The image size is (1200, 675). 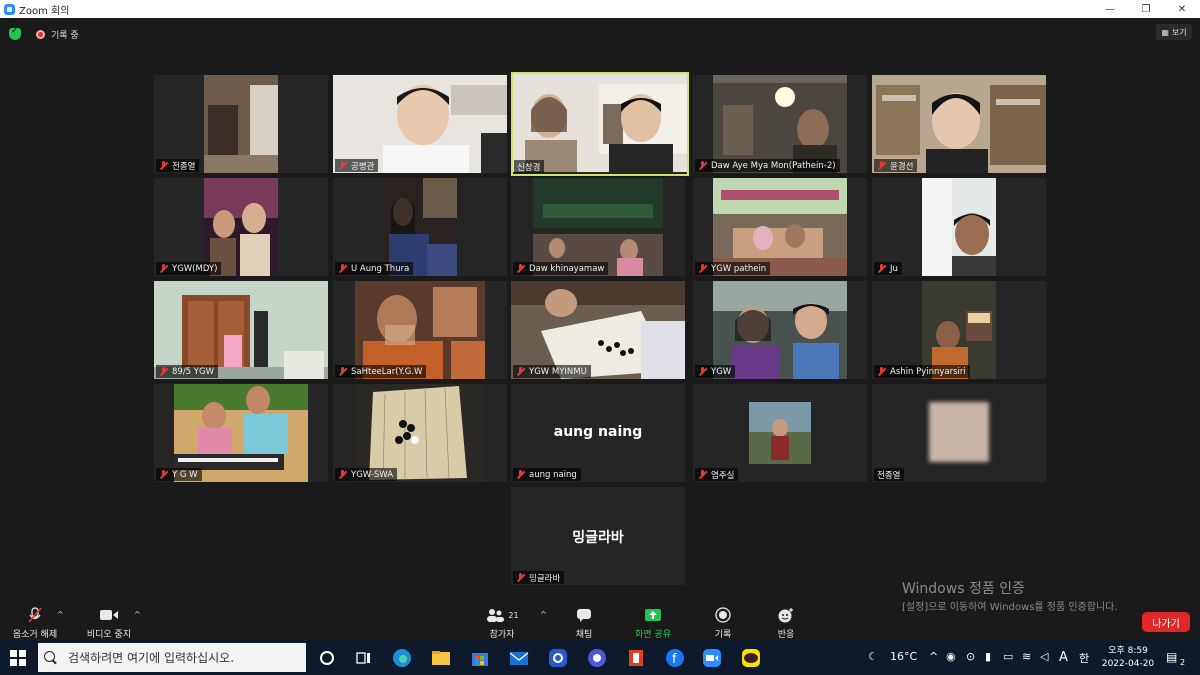 I want to click on antivirus-icon: ⊙, so click(x=970, y=656).